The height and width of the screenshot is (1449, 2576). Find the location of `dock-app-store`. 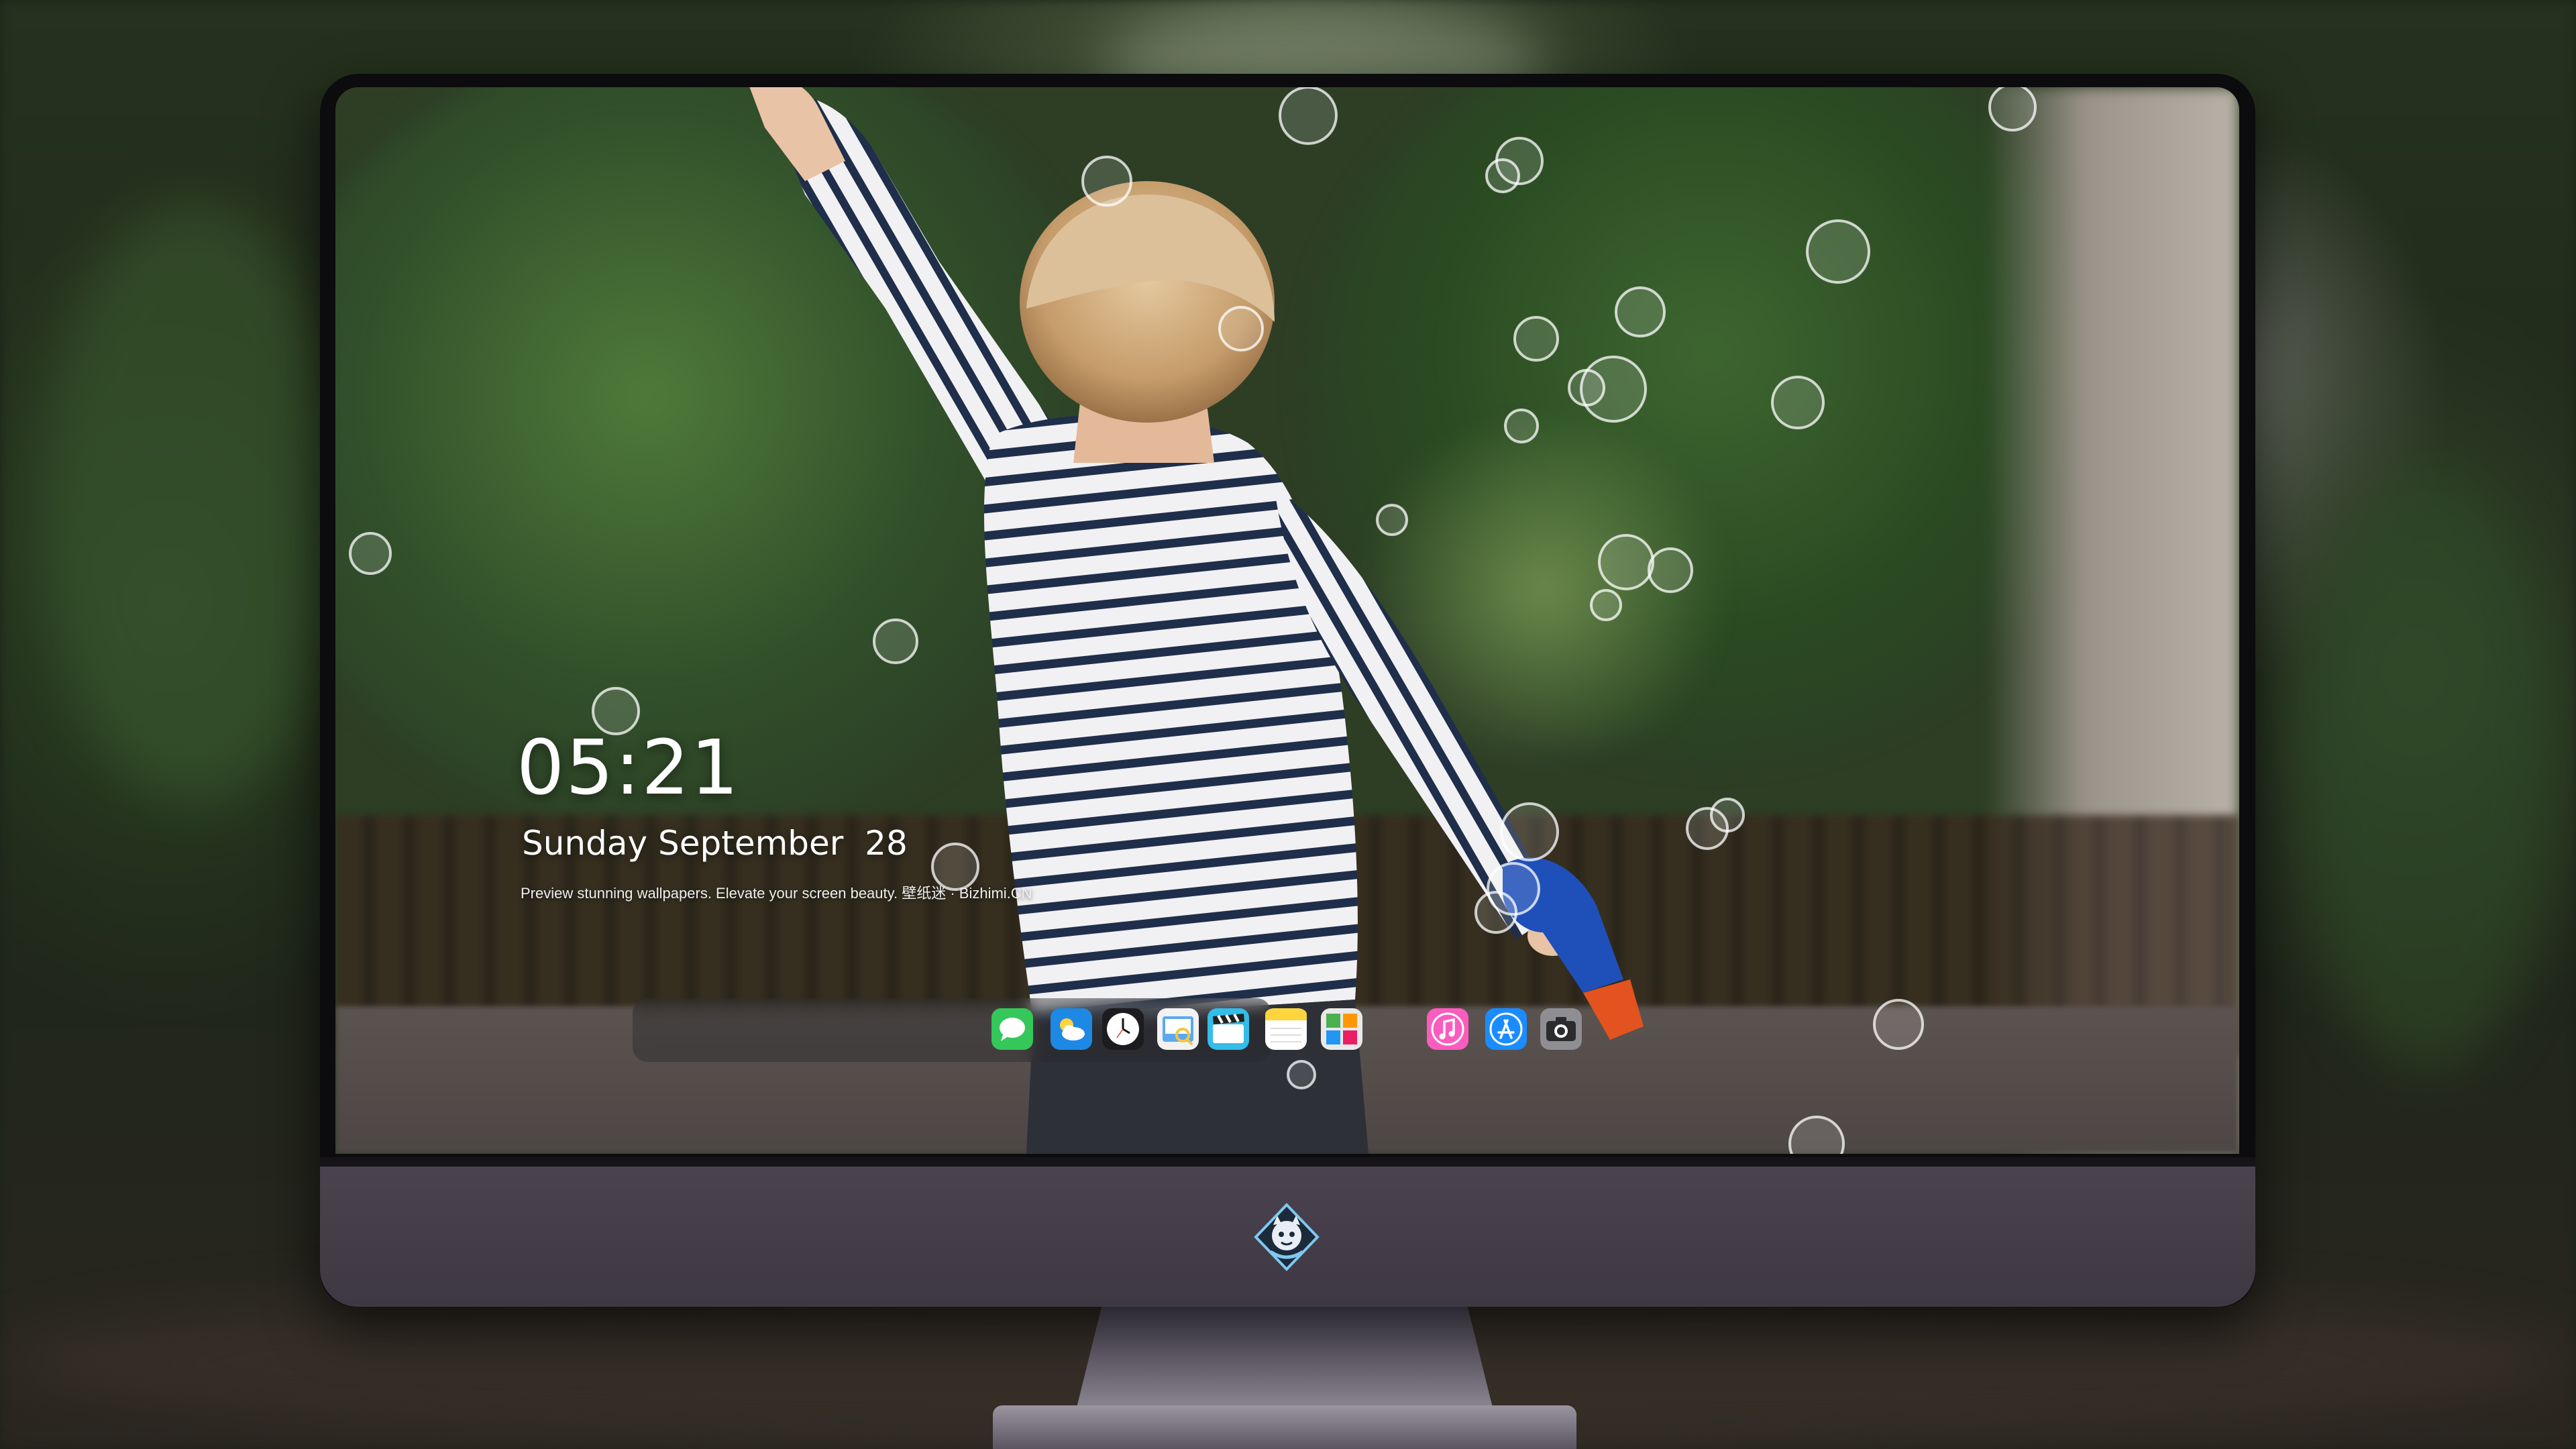

dock-app-store is located at coordinates (1506, 1029).